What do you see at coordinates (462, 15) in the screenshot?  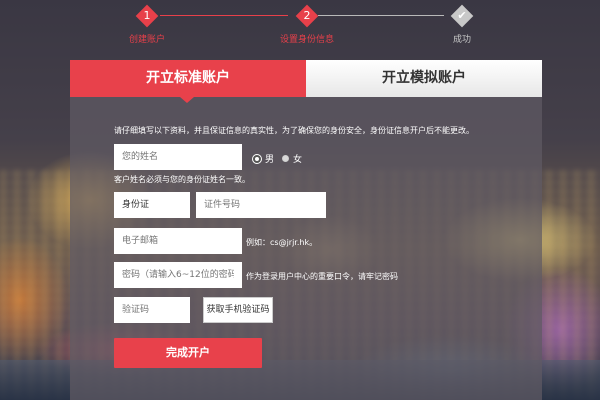 I see `check-icon: ✔` at bounding box center [462, 15].